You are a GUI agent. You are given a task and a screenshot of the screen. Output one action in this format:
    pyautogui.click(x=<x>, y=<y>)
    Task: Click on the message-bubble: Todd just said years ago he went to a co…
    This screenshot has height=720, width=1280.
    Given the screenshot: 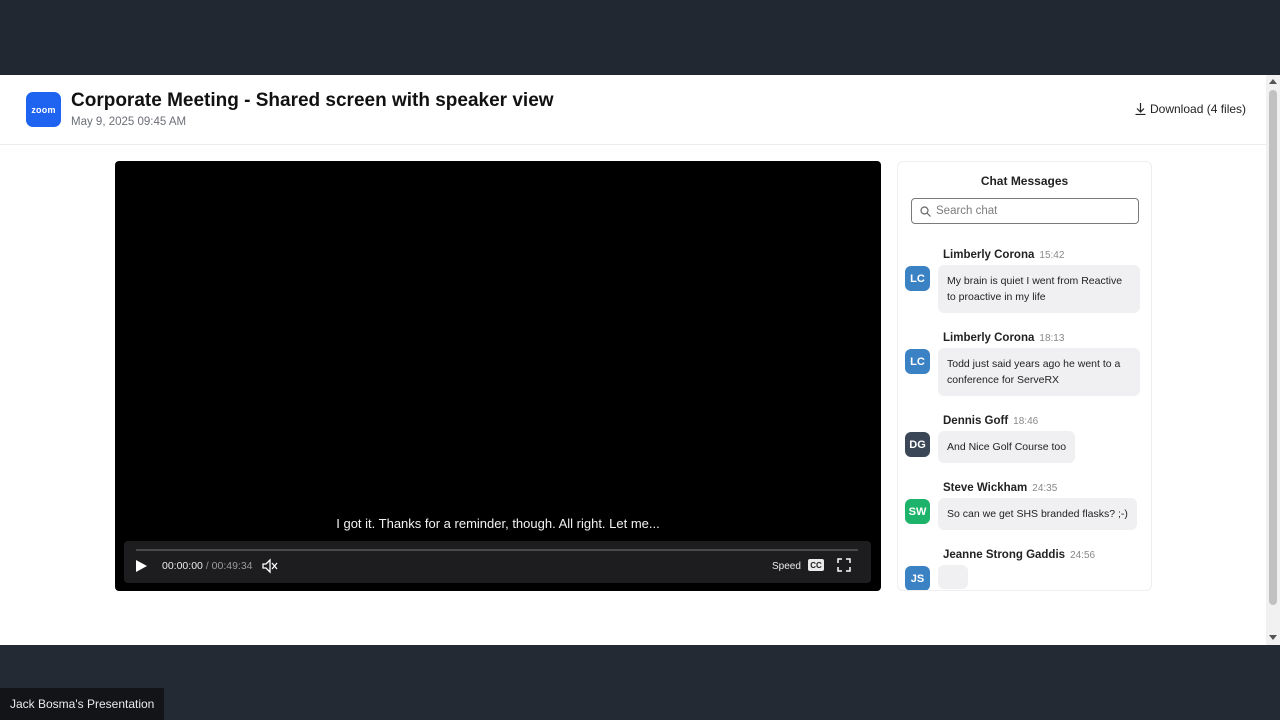 What is the action you would take?
    pyautogui.click(x=1039, y=372)
    